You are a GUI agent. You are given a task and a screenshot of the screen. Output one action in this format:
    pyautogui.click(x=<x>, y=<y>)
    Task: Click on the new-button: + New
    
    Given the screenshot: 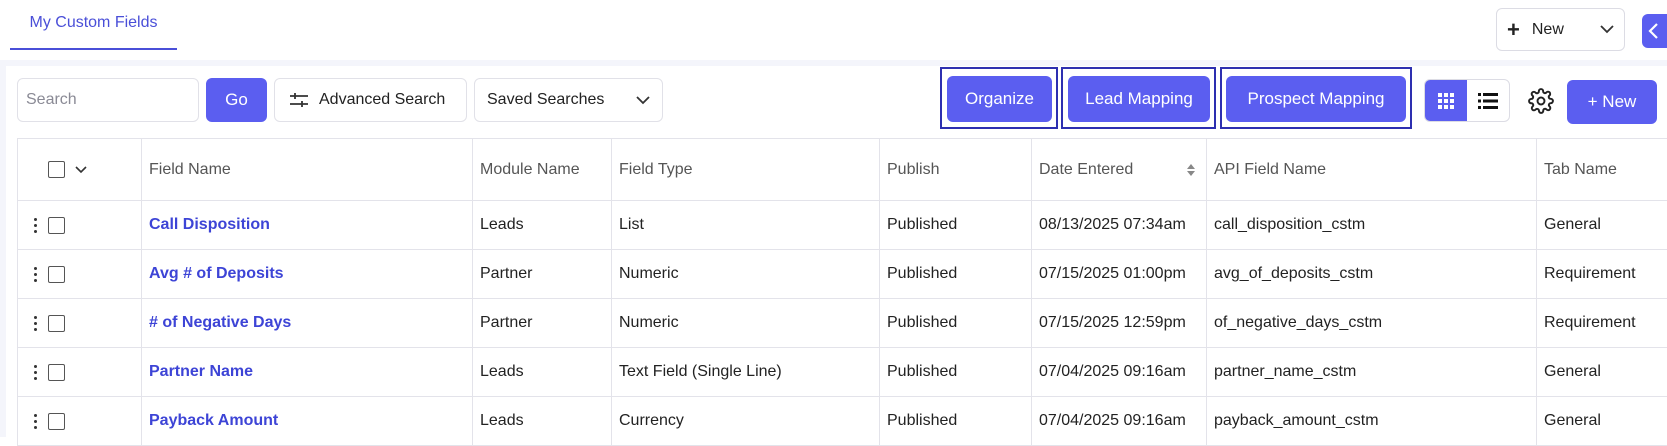 What is the action you would take?
    pyautogui.click(x=1612, y=102)
    